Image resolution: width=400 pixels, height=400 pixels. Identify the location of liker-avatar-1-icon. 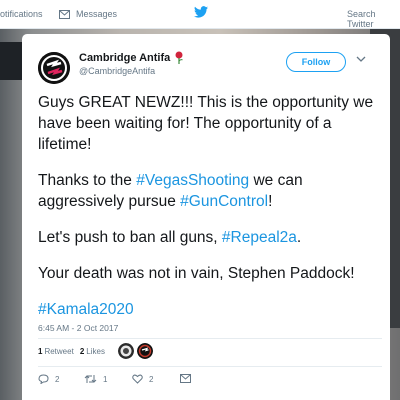
(126, 351).